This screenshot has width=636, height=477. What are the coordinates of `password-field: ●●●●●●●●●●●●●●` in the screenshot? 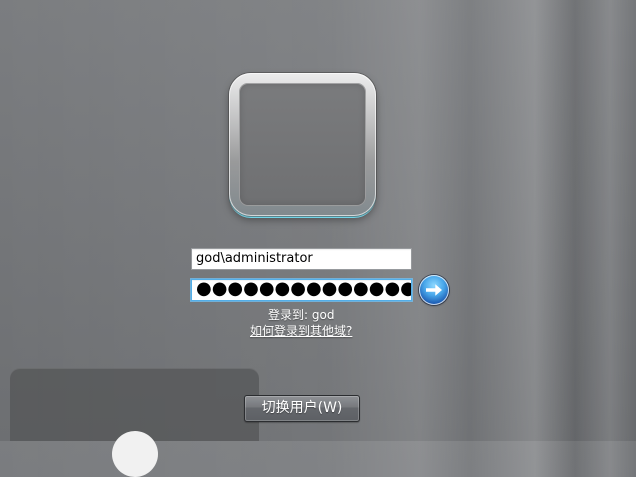 It's located at (301, 290).